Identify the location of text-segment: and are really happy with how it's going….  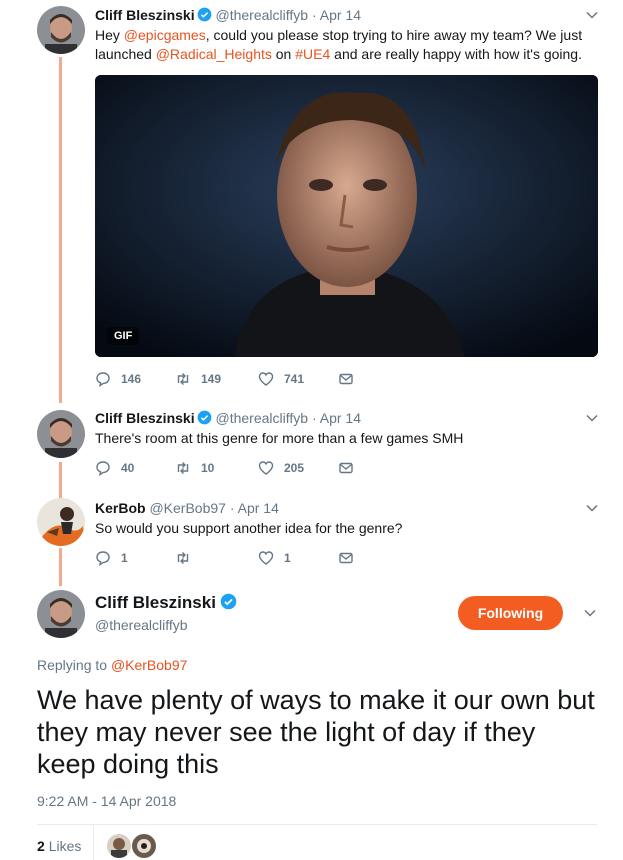
(456, 54).